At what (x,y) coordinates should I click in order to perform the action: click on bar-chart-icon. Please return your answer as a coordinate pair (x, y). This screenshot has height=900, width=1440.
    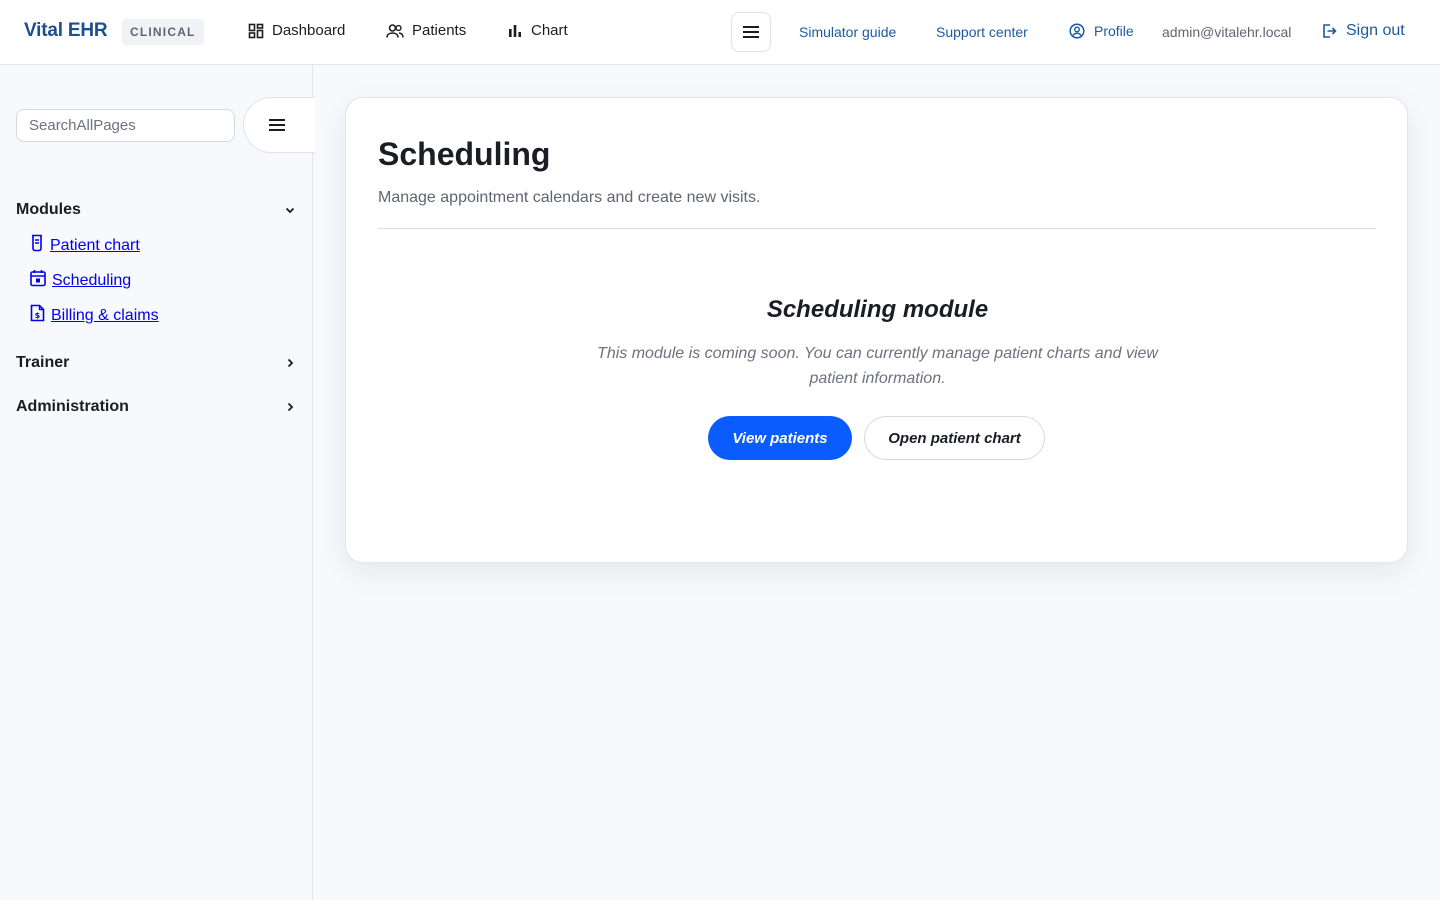
    Looking at the image, I should click on (515, 30).